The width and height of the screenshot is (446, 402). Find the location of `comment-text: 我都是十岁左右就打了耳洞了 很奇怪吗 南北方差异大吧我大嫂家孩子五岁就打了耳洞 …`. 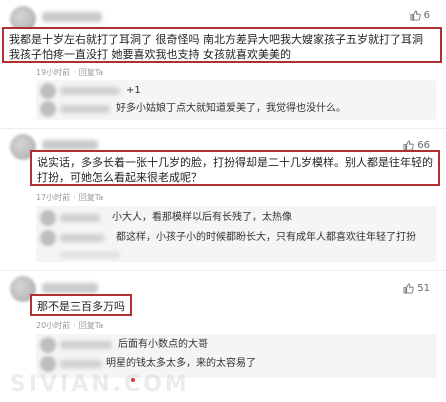

comment-text: 我都是十岁左右就打了耳洞了 很奇怪吗 南北方差异大吧我大嫂家孩子五岁就打了耳洞 … is located at coordinates (222, 45).